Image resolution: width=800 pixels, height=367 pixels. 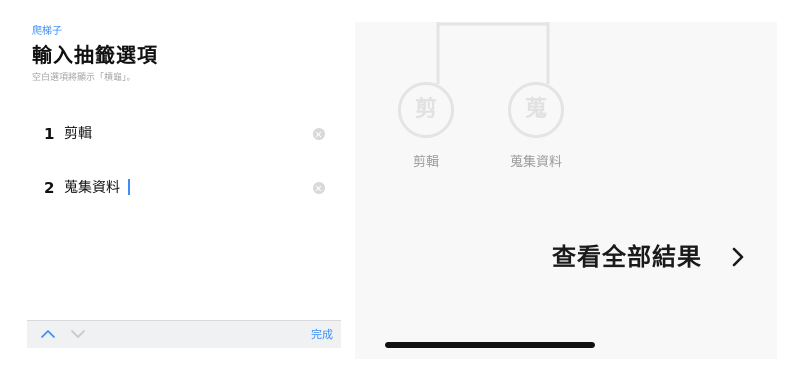 I want to click on node-char: 蒐, so click(x=535, y=109).